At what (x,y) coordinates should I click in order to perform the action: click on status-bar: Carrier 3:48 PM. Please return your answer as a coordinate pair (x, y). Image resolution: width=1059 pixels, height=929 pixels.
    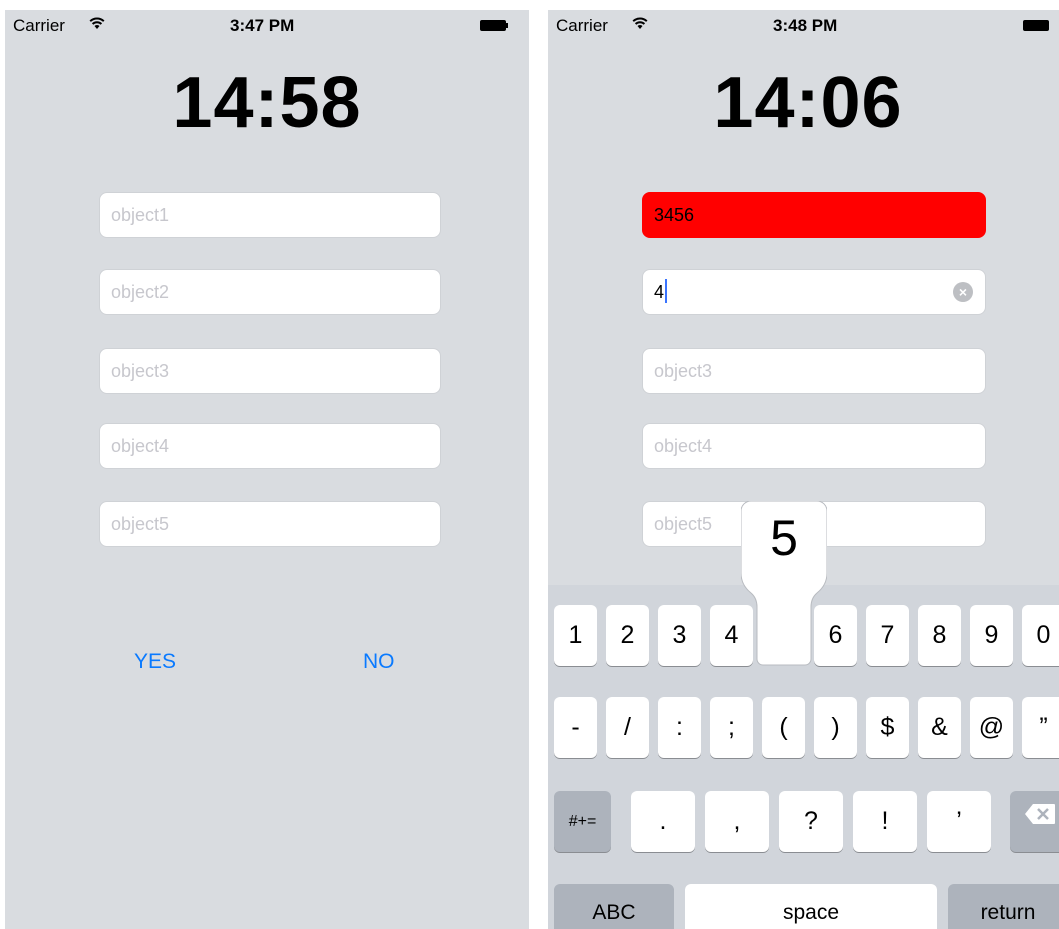
    Looking at the image, I should click on (803, 25).